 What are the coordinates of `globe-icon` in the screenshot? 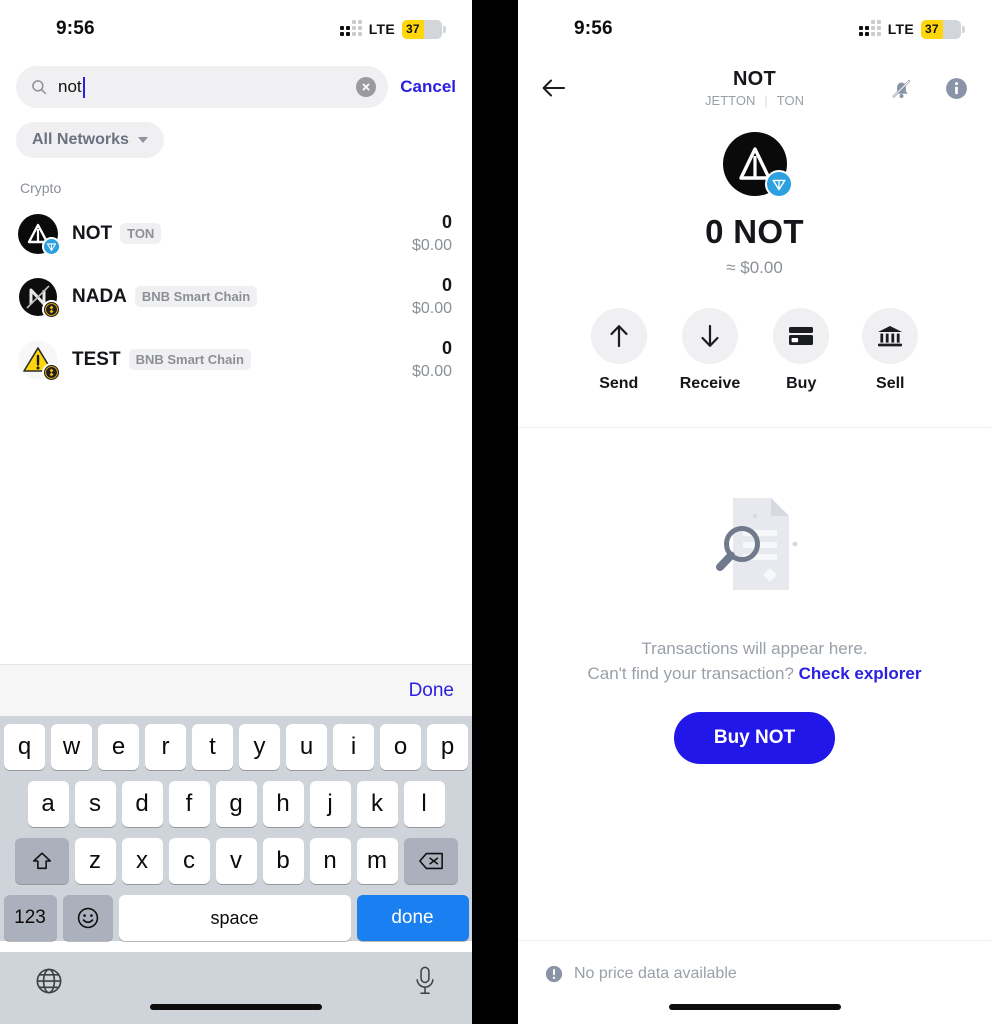 It's located at (49, 981).